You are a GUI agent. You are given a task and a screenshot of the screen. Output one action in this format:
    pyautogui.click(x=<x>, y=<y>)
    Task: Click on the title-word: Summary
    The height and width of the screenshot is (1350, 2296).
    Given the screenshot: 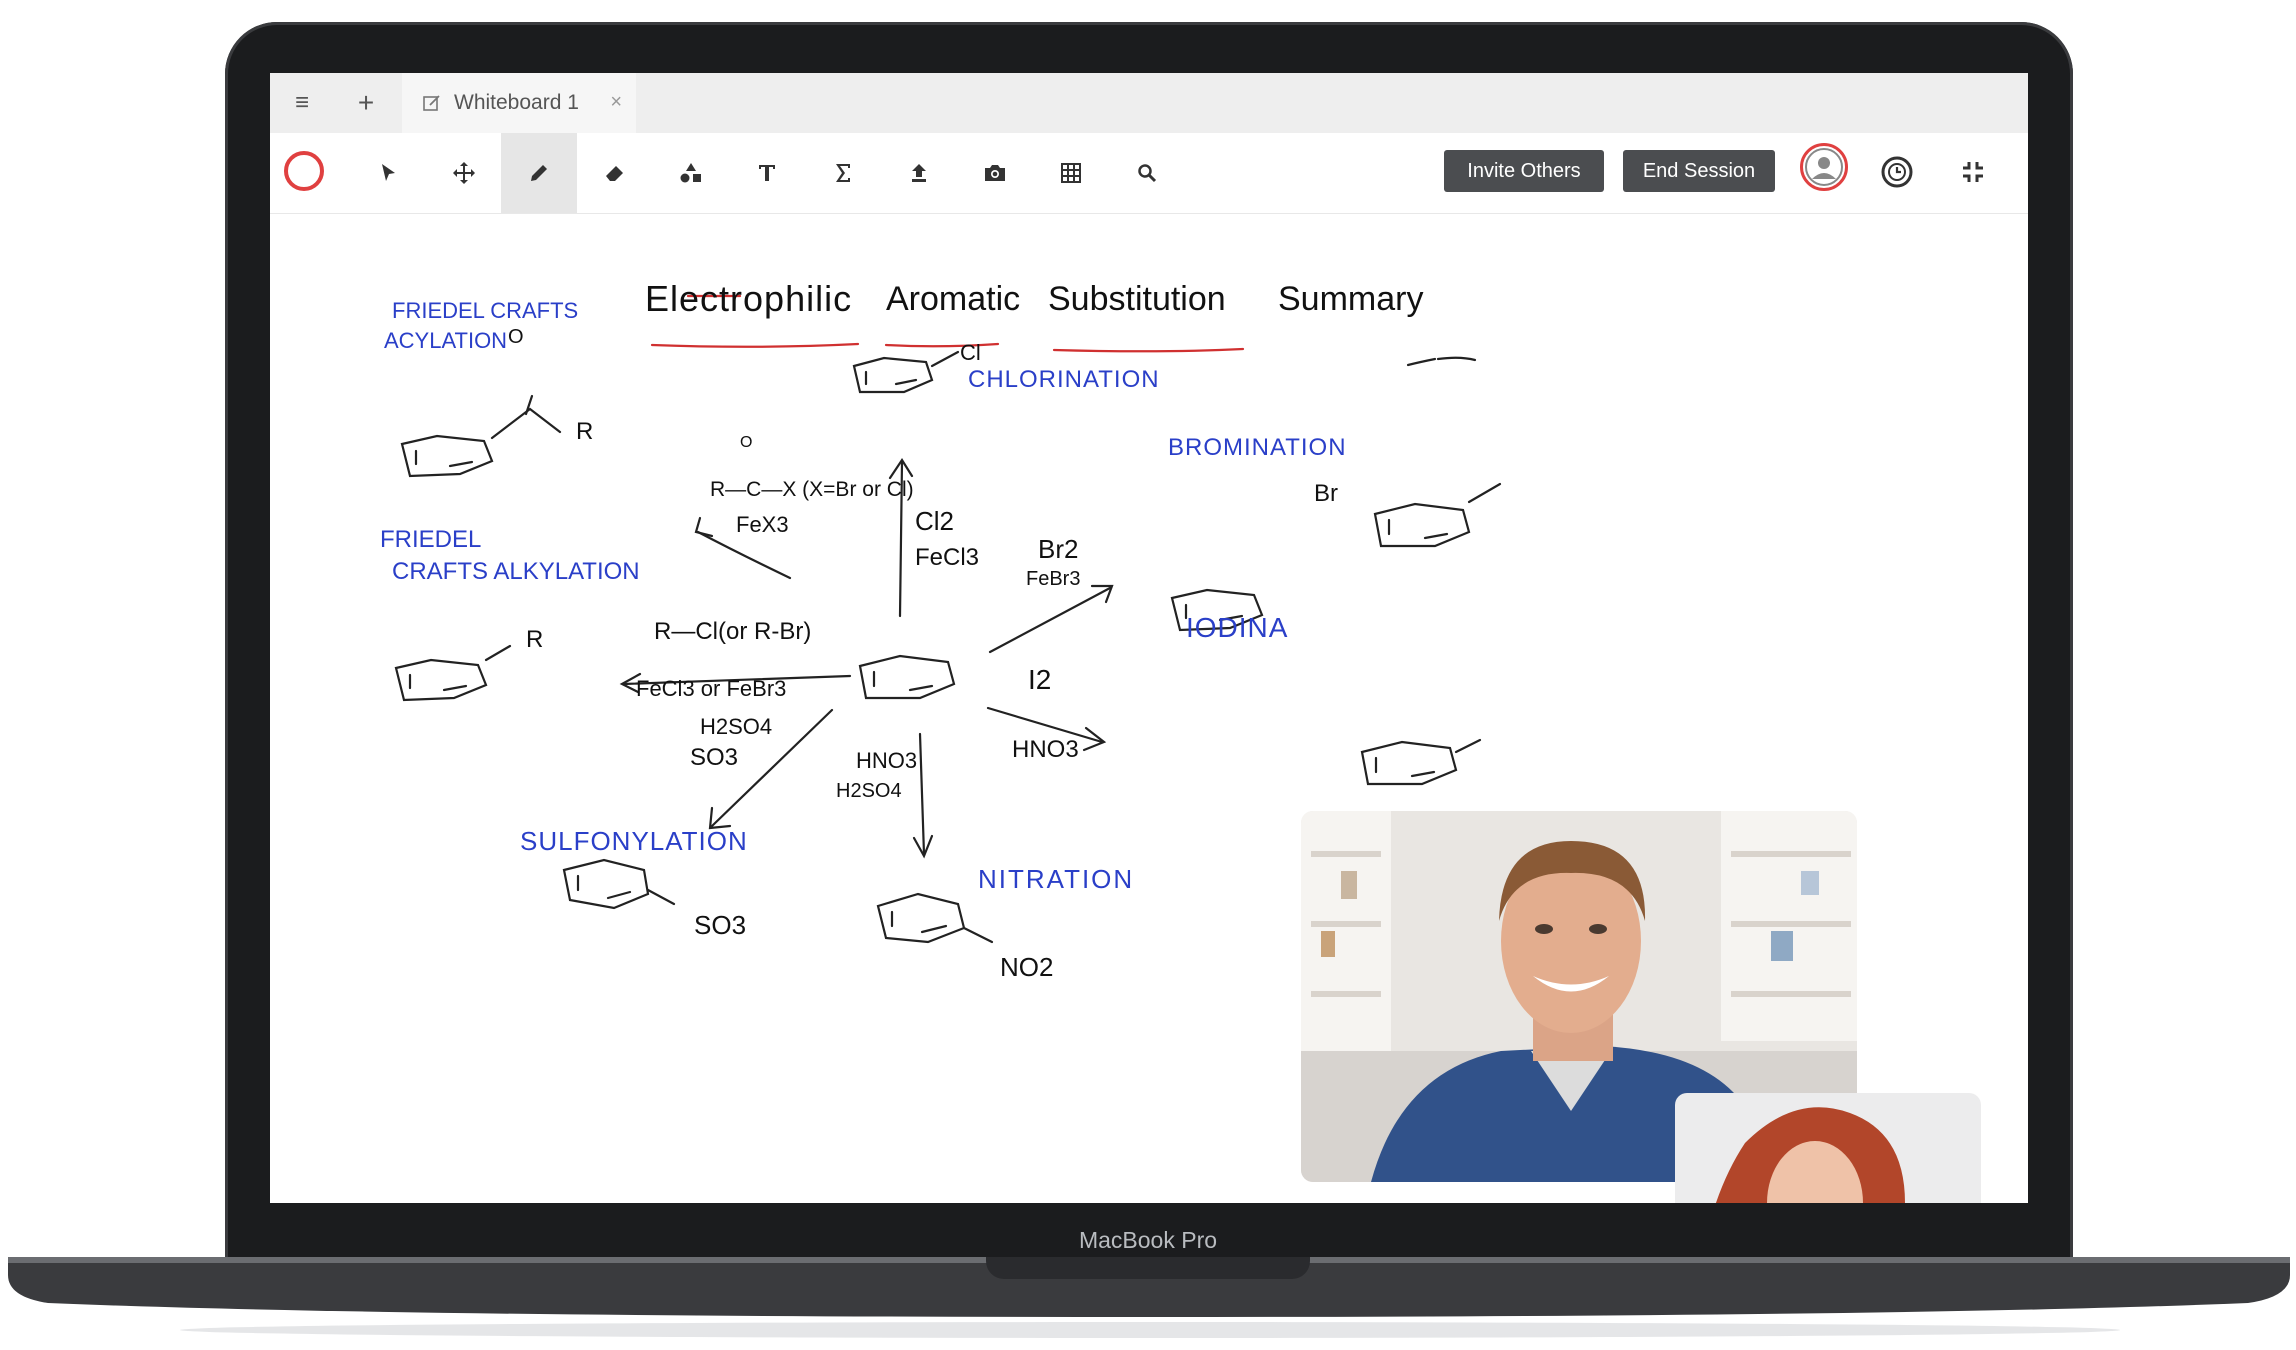 What is the action you would take?
    pyautogui.click(x=1351, y=299)
    